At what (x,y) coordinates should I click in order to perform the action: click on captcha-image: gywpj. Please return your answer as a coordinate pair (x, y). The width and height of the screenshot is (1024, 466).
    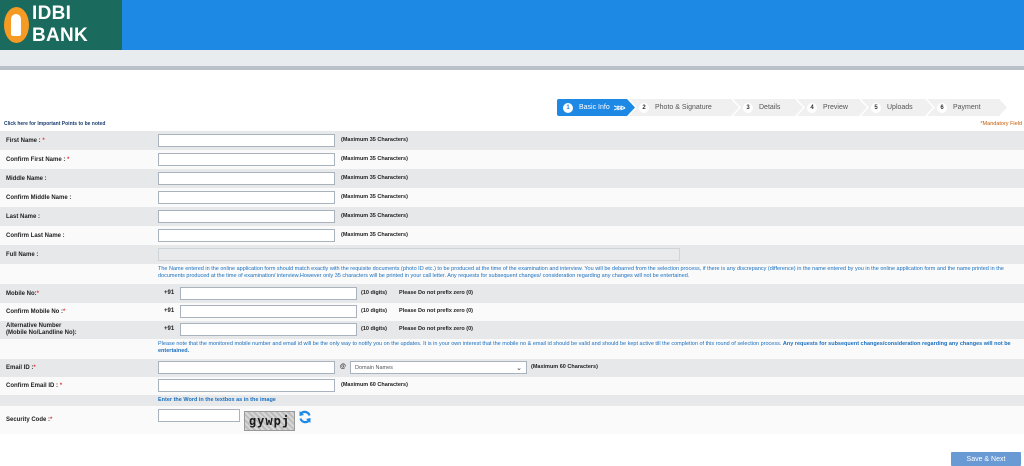
    Looking at the image, I should click on (269, 421).